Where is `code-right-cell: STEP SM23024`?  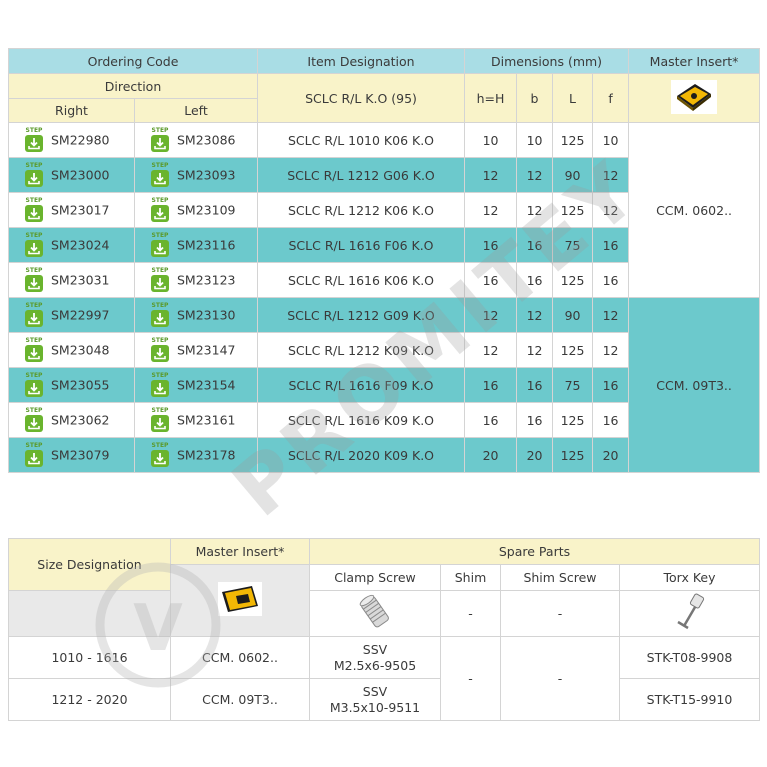 code-right-cell: STEP SM23024 is located at coordinates (71, 245).